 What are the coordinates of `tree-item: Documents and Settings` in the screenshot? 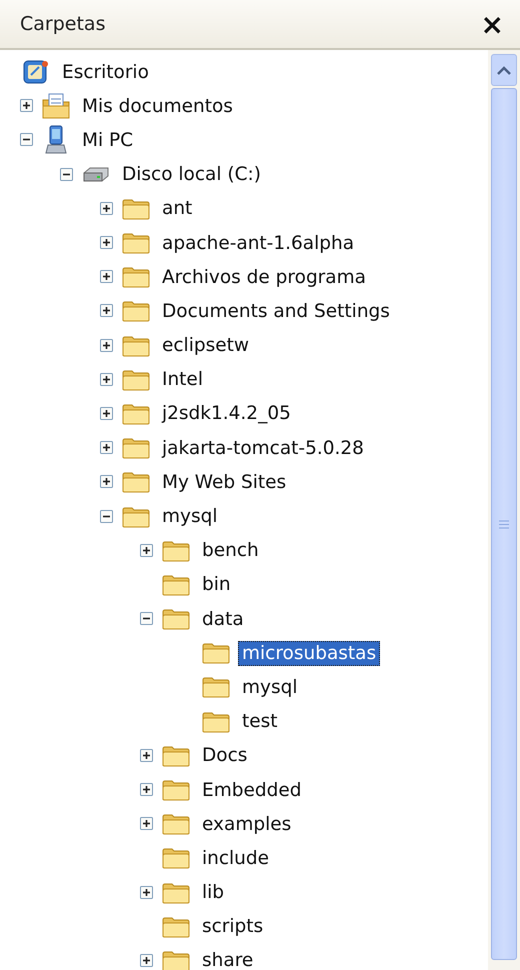 It's located at (276, 311).